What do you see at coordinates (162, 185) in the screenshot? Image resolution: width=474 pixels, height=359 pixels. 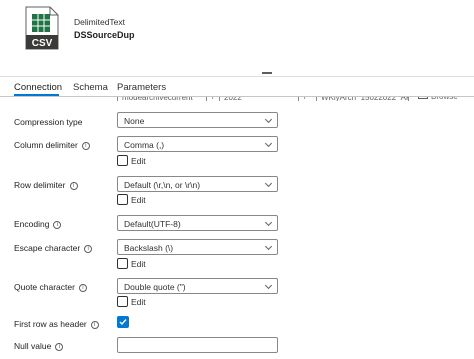 I see `row-delimiter-value: Default (\r,\n, or \r\n)` at bounding box center [162, 185].